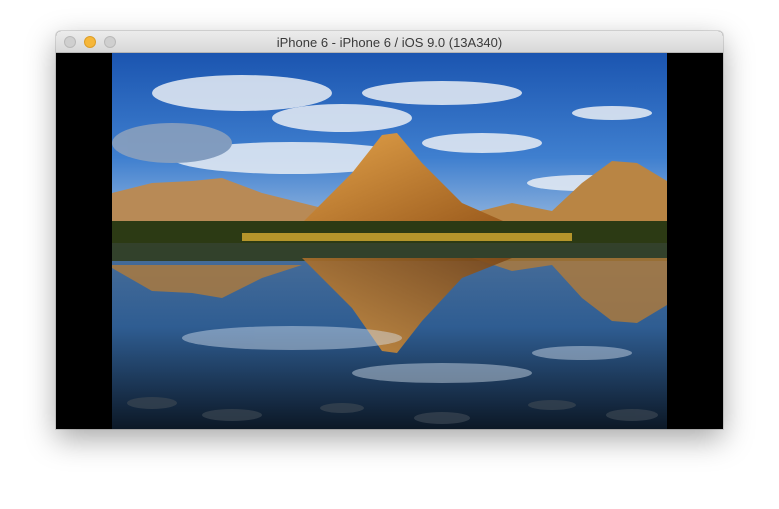 The height and width of the screenshot is (509, 779). I want to click on window-title: iPhone 6 - iPhone 6 / iOS 9.0 (13A340), so click(389, 42).